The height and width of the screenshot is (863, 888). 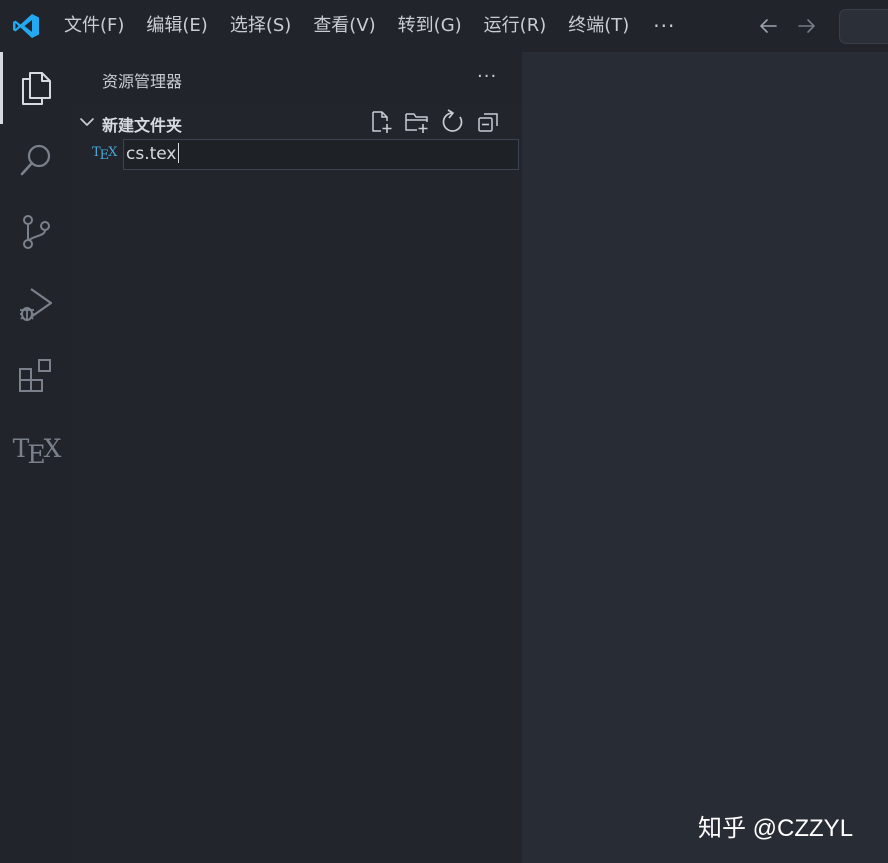 I want to click on new-folder-icon, so click(x=417, y=122).